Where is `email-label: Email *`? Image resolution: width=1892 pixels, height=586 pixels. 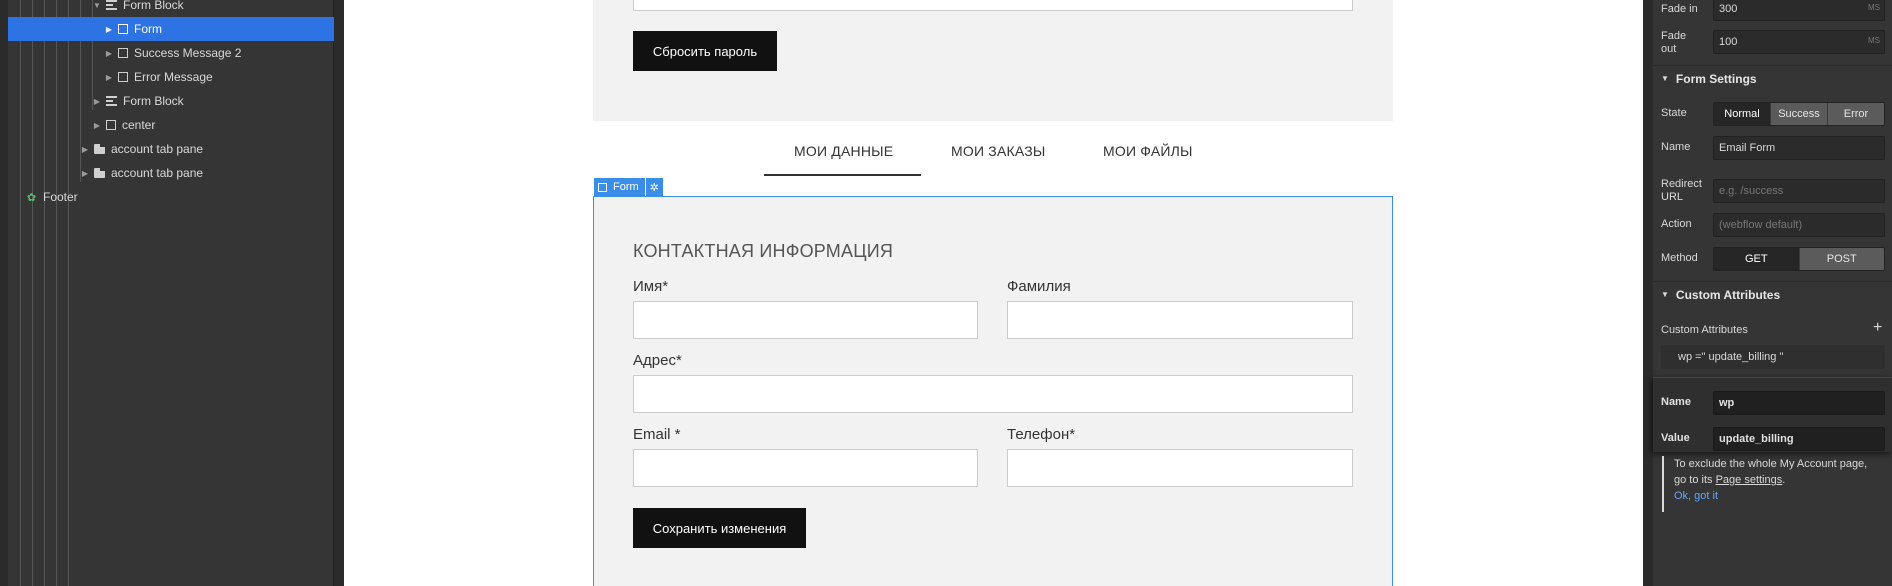
email-label: Email * is located at coordinates (657, 434).